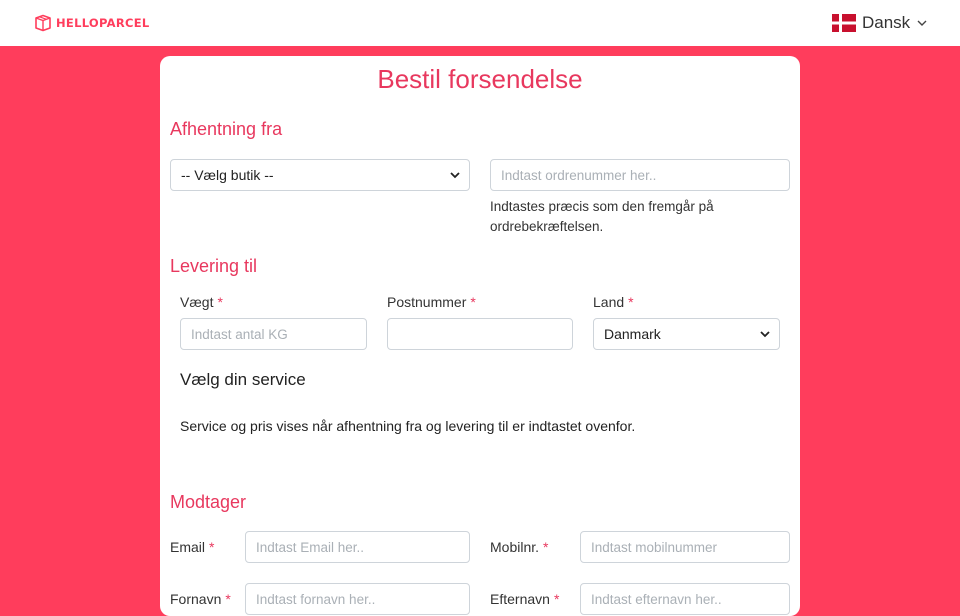  Describe the element at coordinates (632, 334) in the screenshot. I see `country-select-value: Danmark` at that location.